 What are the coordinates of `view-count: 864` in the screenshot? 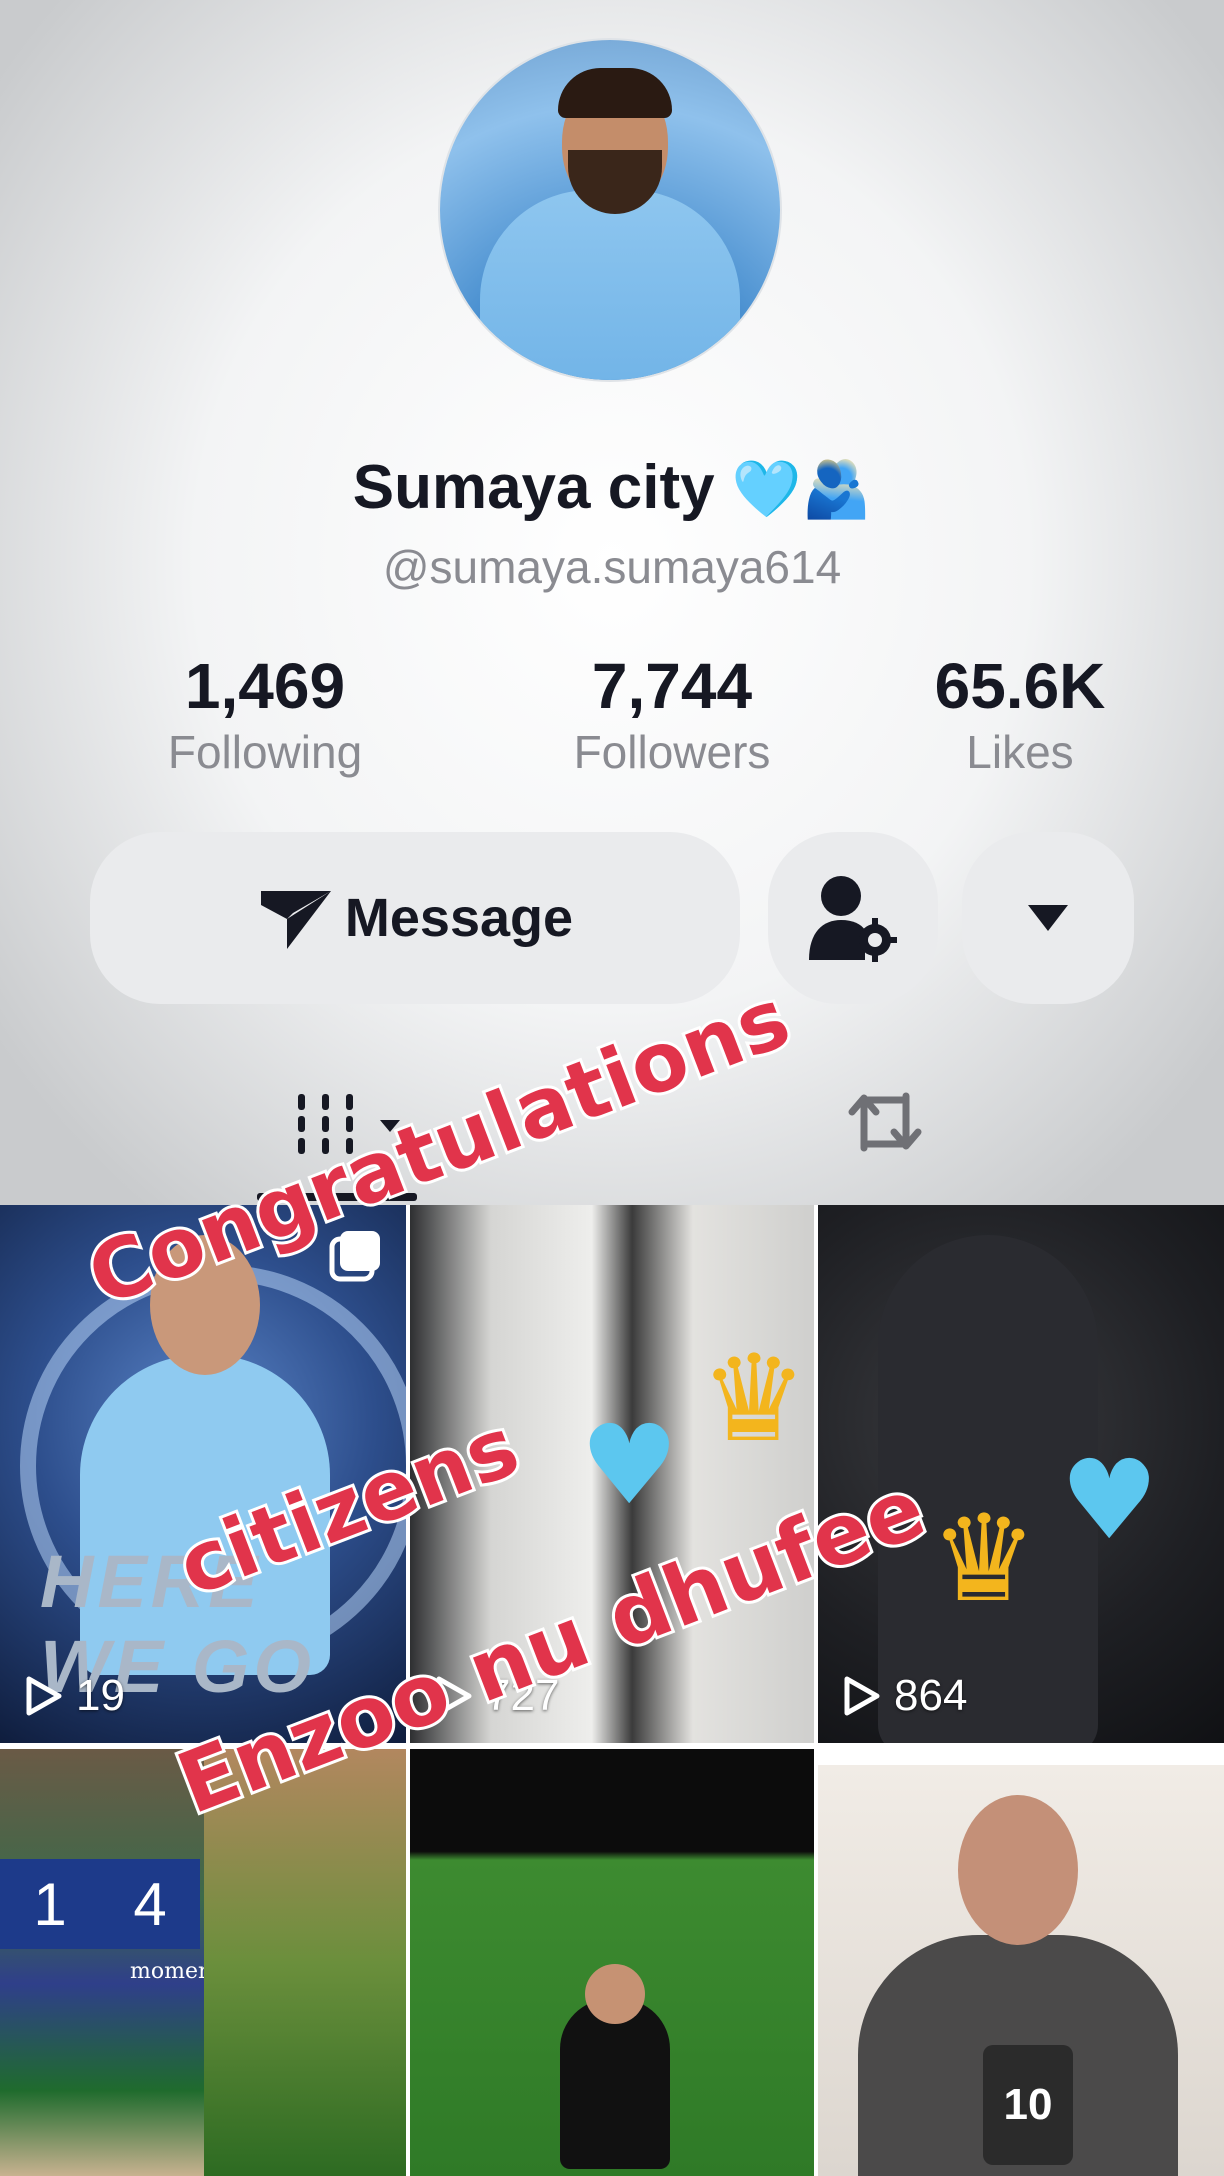 It's located at (905, 1696).